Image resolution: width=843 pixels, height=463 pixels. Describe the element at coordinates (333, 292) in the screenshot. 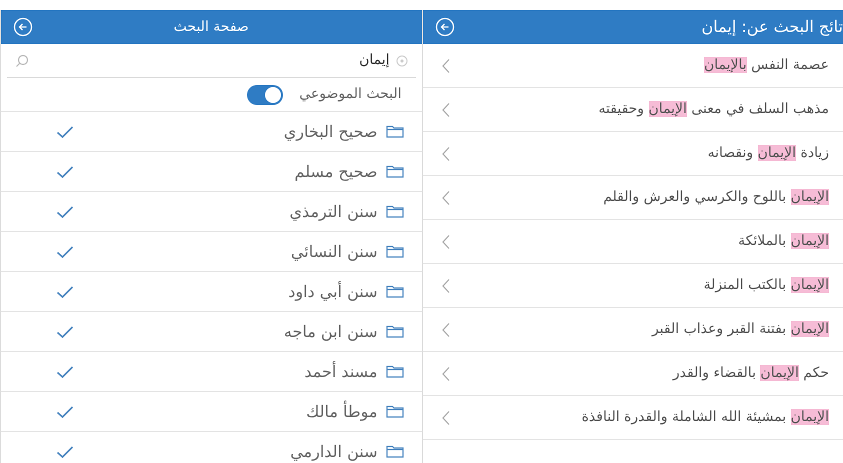

I see `book-name: سنن أبي داود` at that location.